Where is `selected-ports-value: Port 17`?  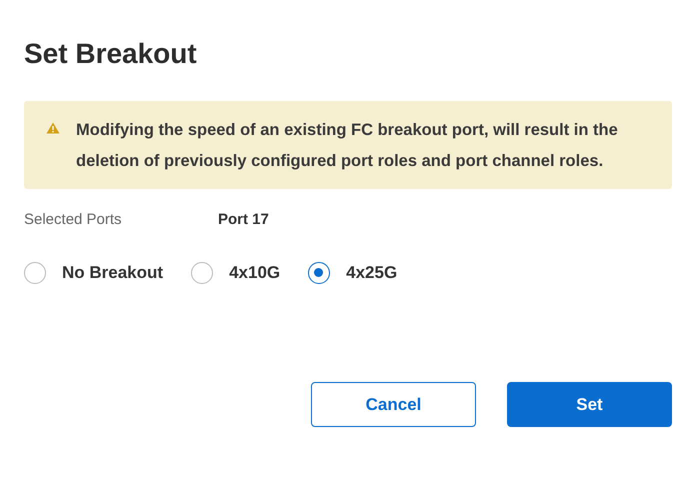 selected-ports-value: Port 17 is located at coordinates (243, 219).